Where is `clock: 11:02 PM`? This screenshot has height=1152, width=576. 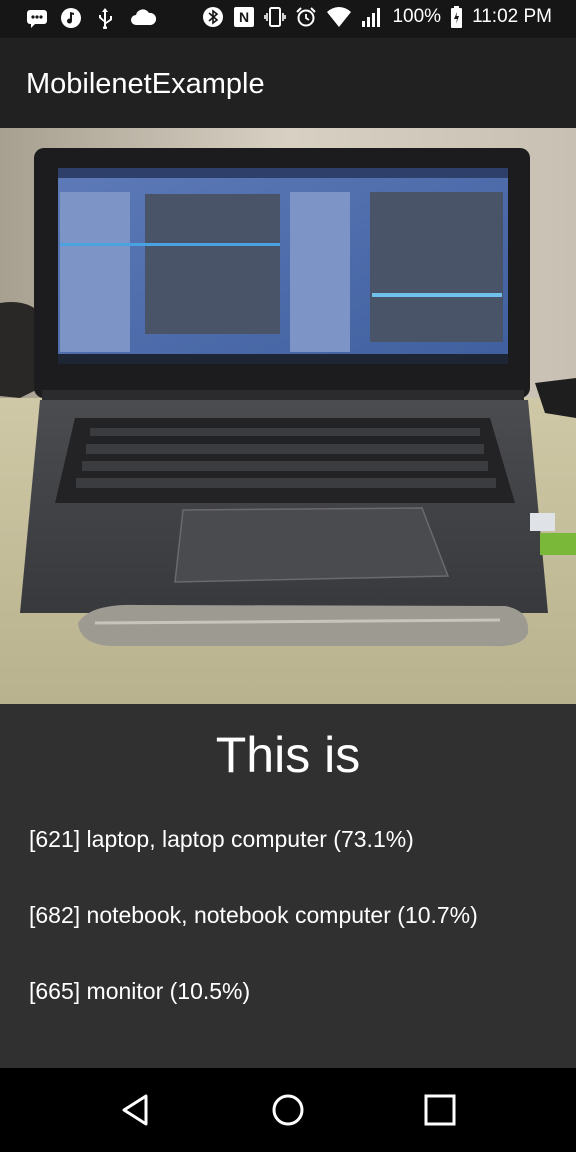
clock: 11:02 PM is located at coordinates (512, 16).